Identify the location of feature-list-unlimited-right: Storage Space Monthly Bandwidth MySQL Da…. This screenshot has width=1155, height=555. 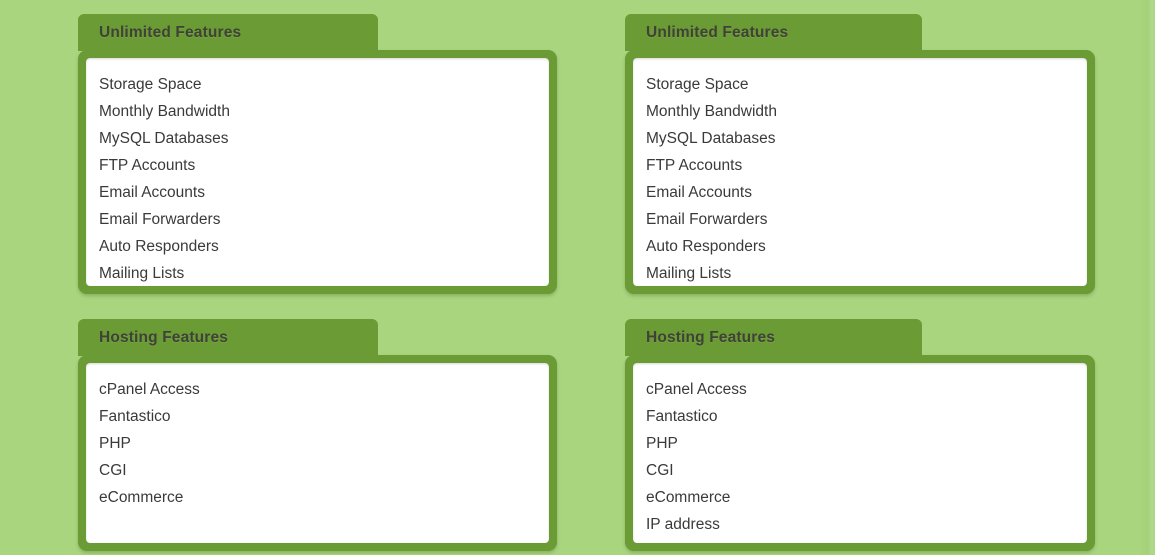
(866, 179).